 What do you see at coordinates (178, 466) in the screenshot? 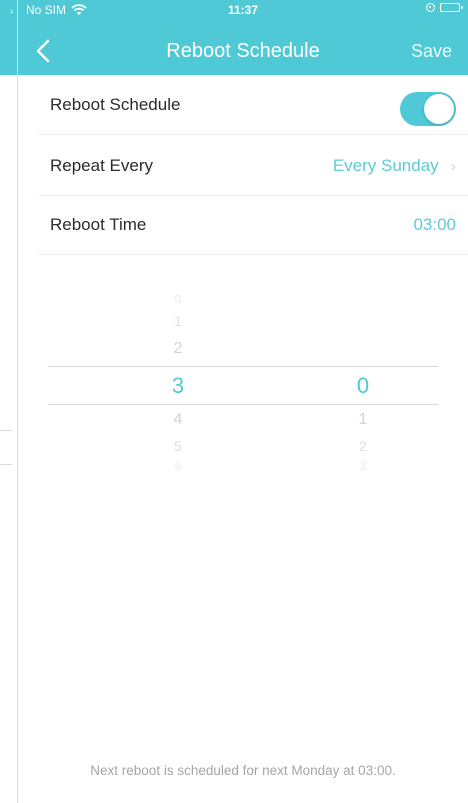
I see `hour-option: 6` at bounding box center [178, 466].